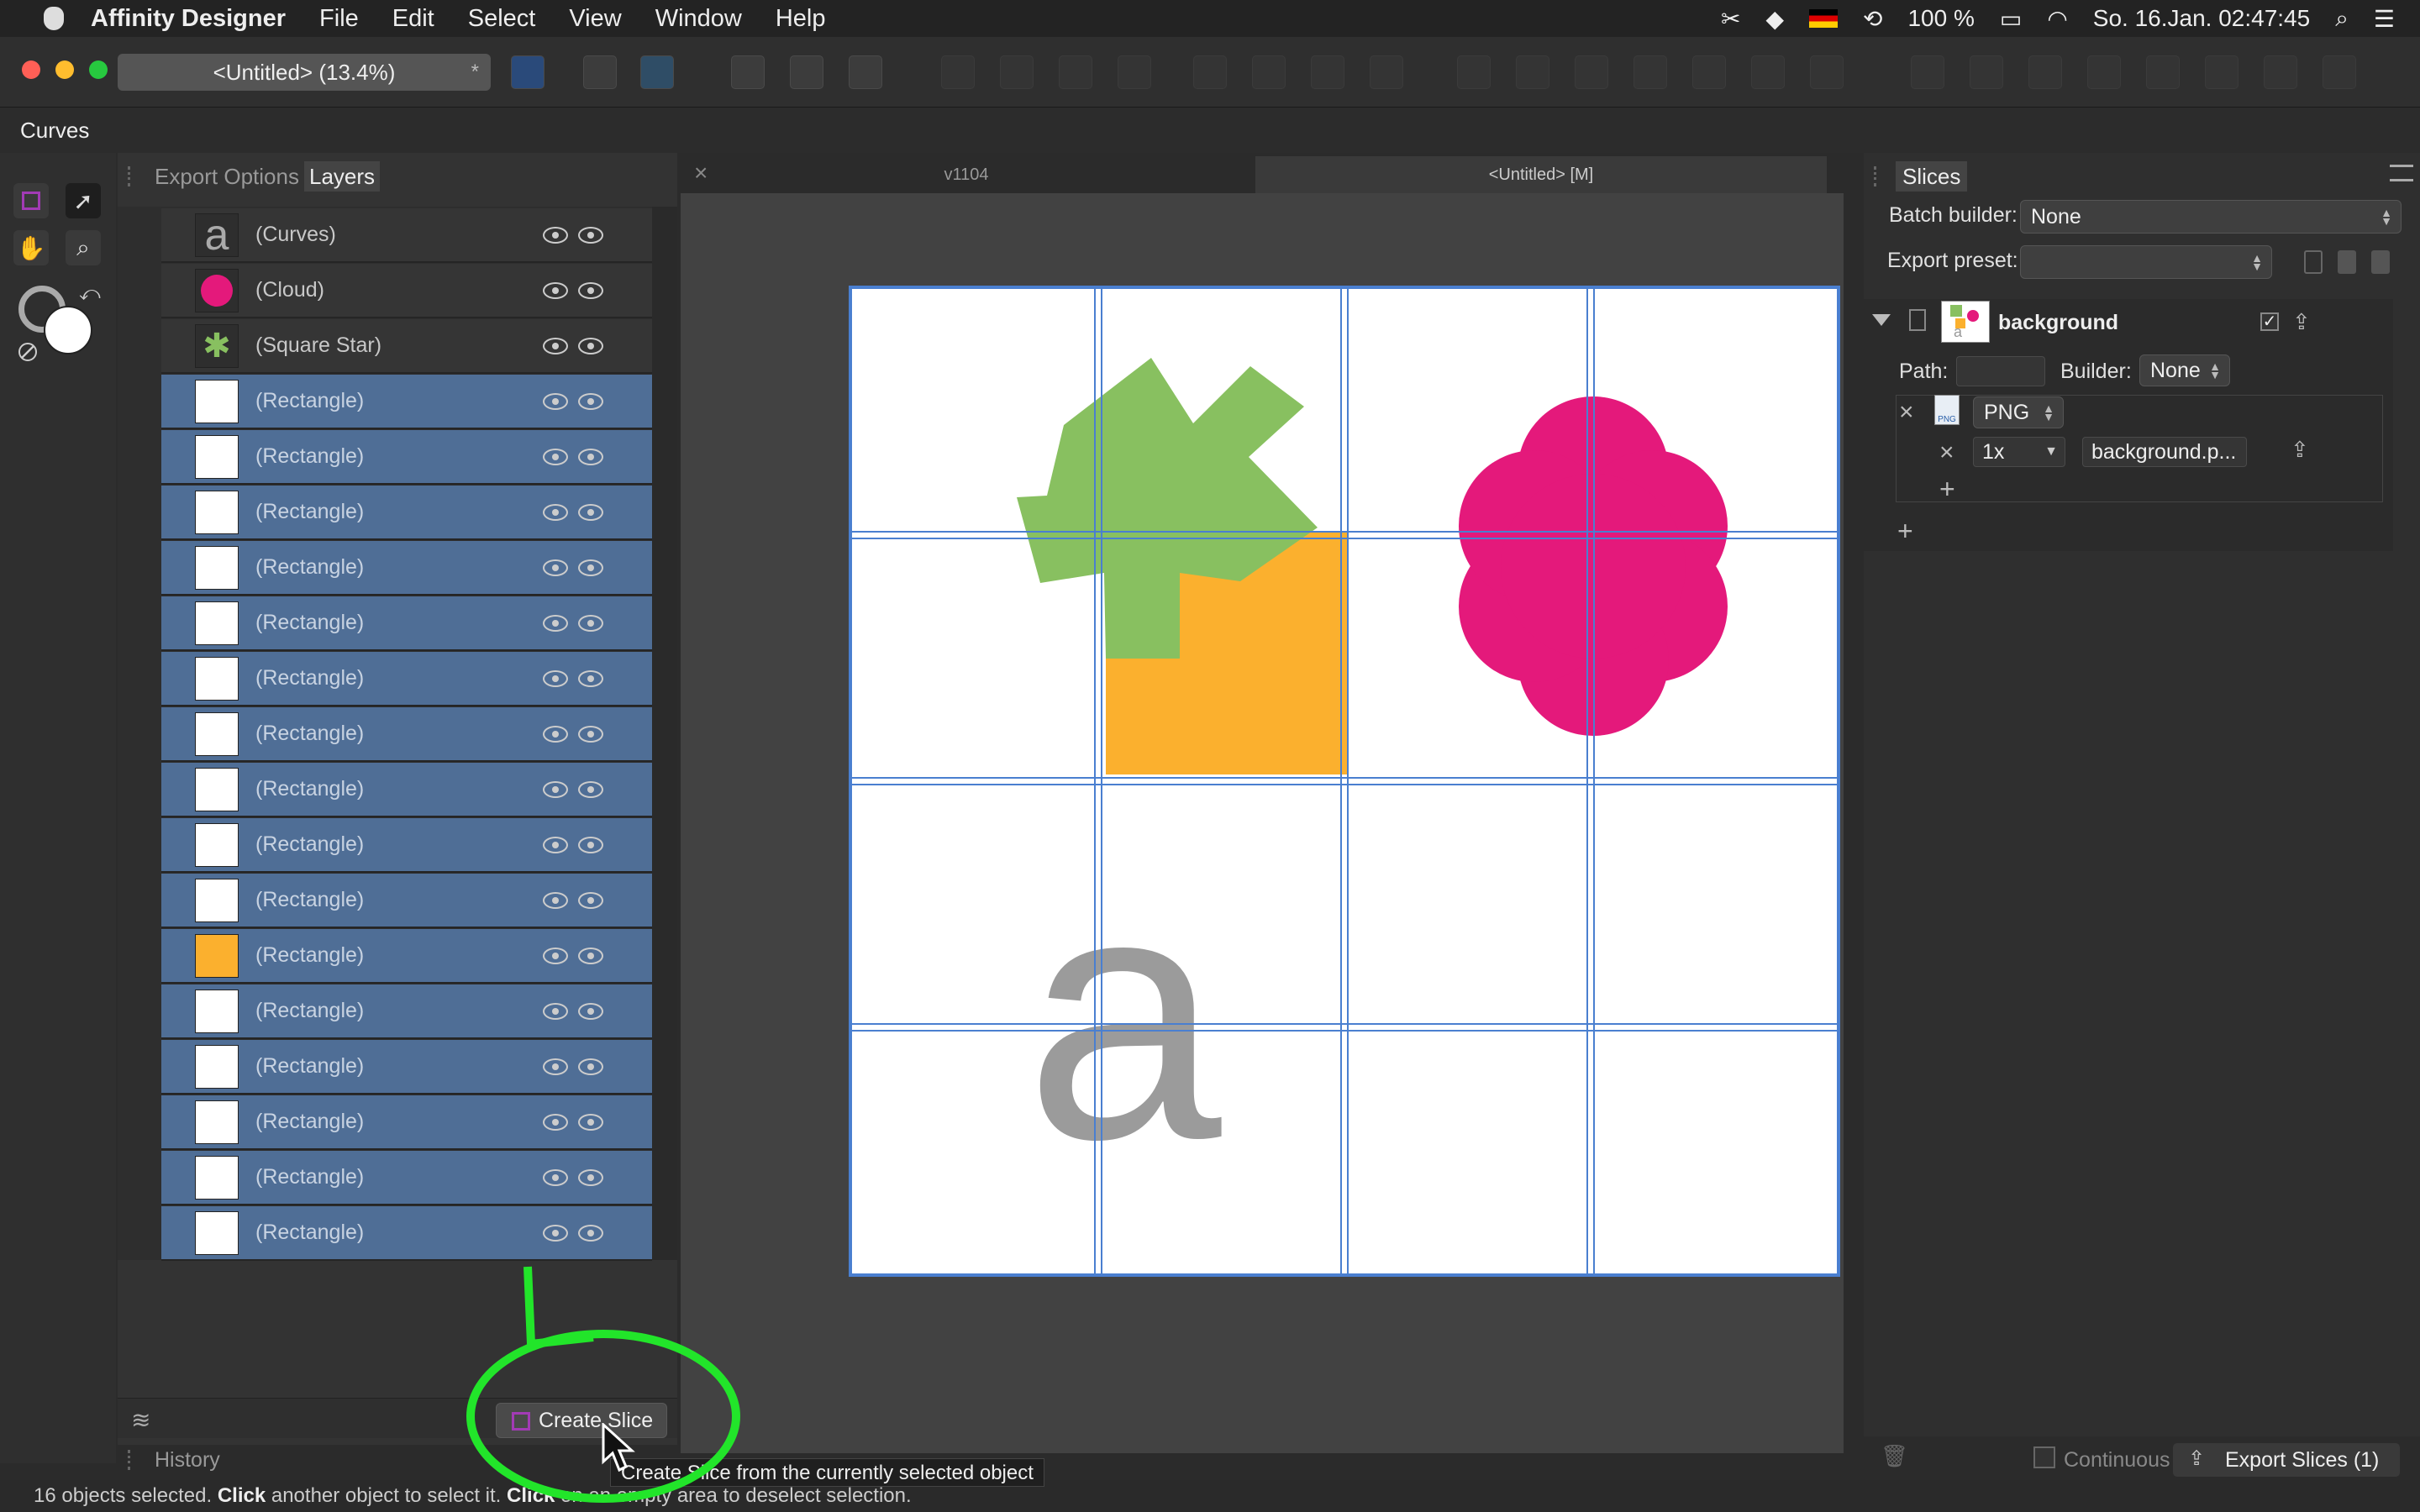  Describe the element at coordinates (1541, 174) in the screenshot. I see `tab-untitled-m: <Untitled> [M]` at that location.